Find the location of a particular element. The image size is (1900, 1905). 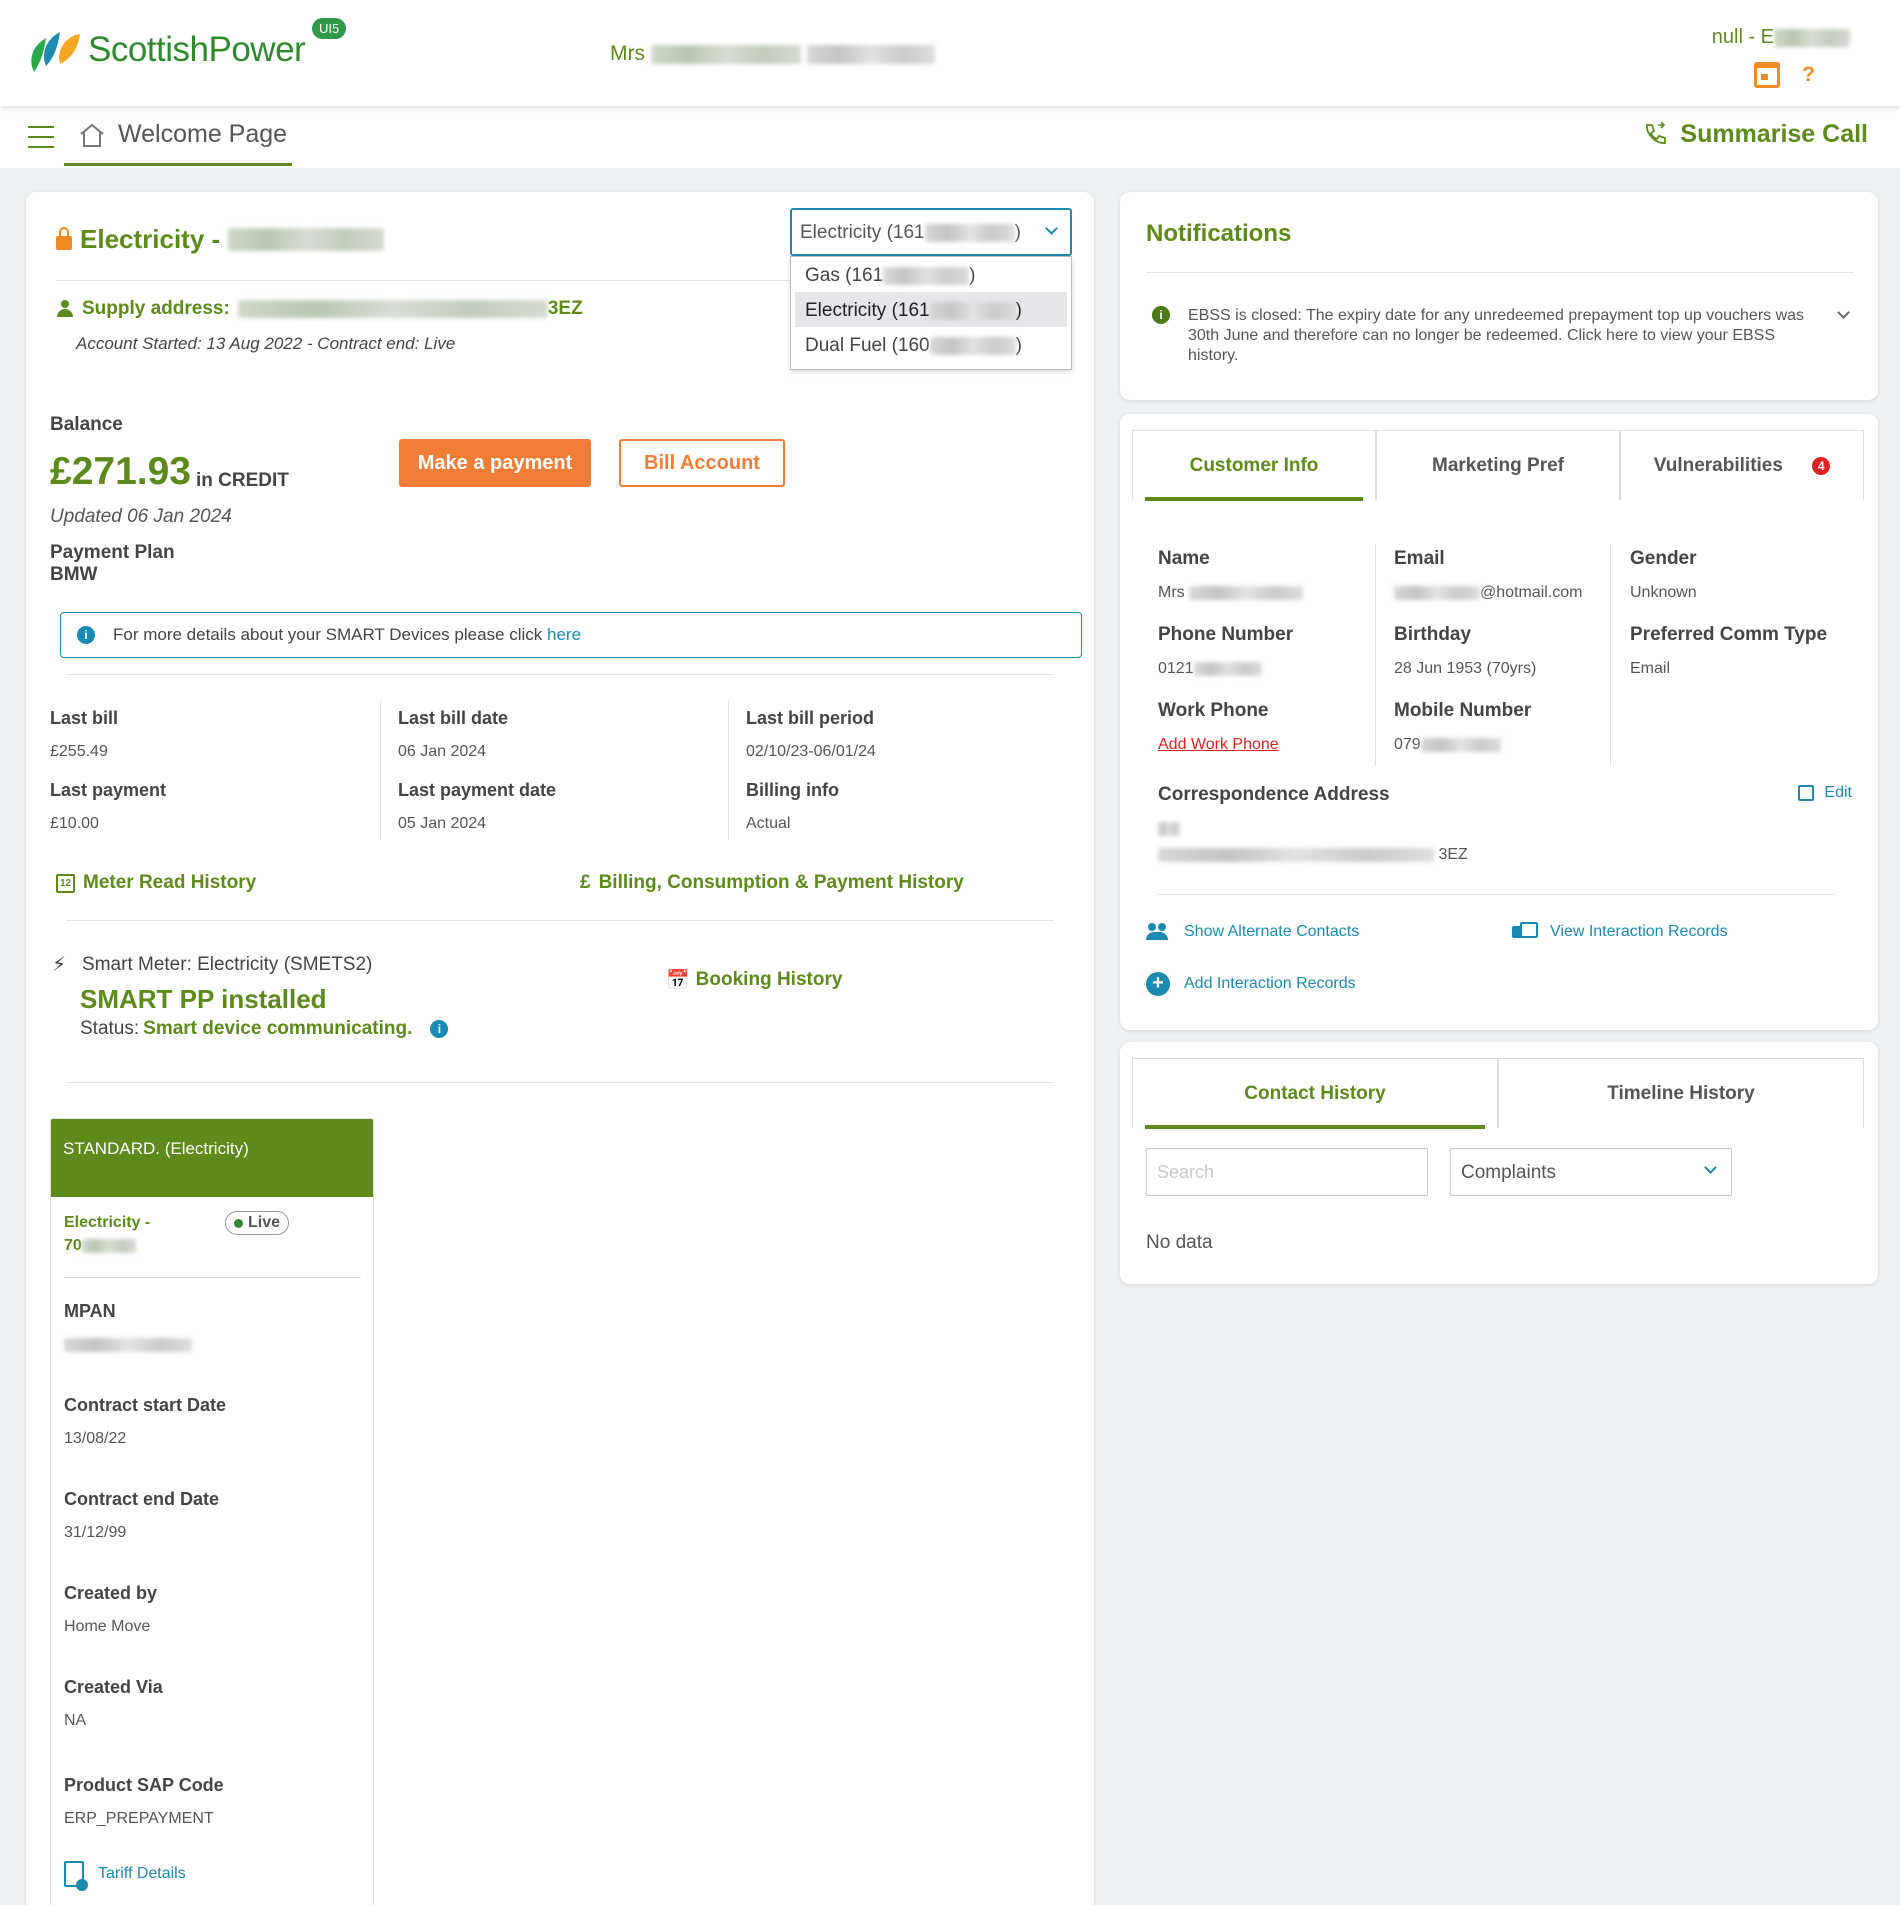

meter-read-history-link: 12 Meter Read History is located at coordinates (156, 883).